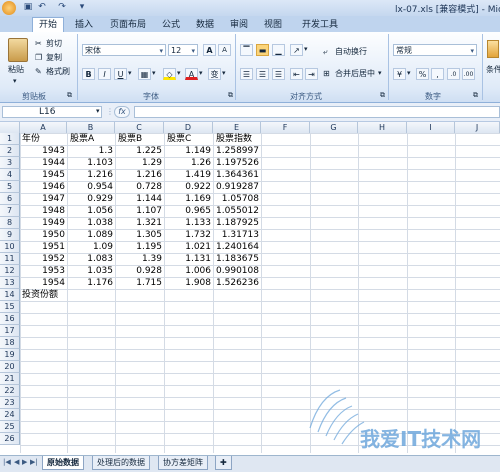  Describe the element at coordinates (468, 74) in the screenshot. I see `decrease-decimal-icon: .00` at that location.